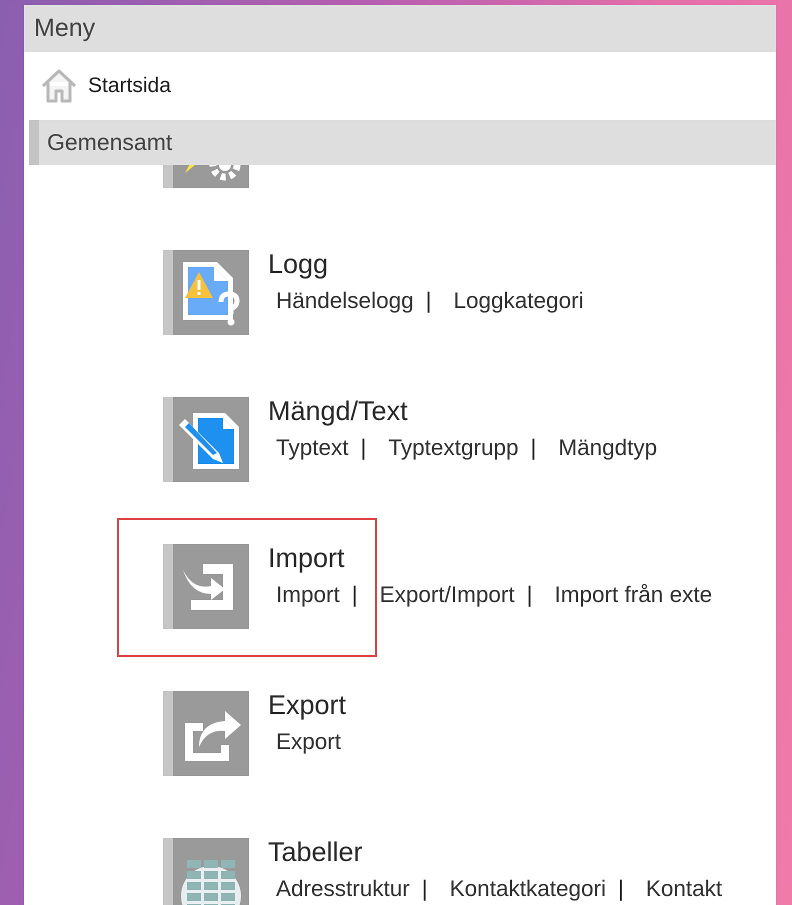 The height and width of the screenshot is (905, 792). Describe the element at coordinates (206, 439) in the screenshot. I see `edit-document-icon` at that location.